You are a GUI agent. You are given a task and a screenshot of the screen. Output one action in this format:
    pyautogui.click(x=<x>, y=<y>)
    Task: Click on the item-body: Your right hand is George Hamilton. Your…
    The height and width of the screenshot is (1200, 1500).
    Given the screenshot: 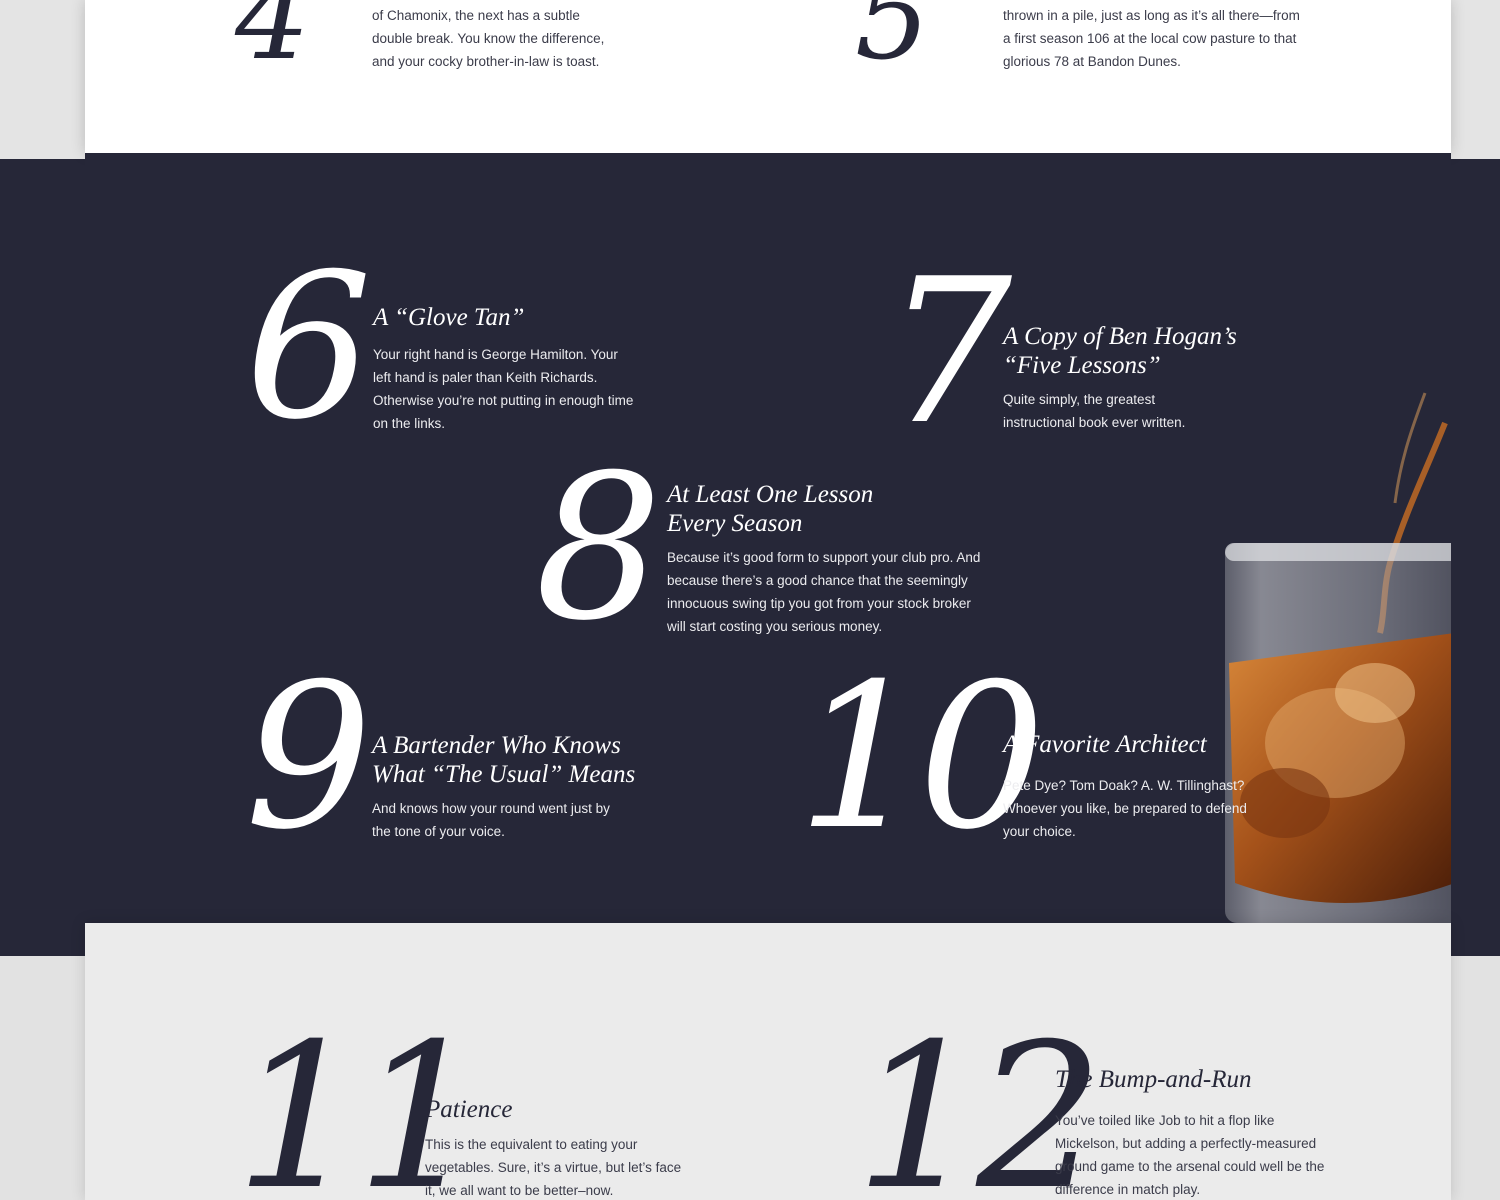 What is the action you would take?
    pyautogui.click(x=503, y=389)
    